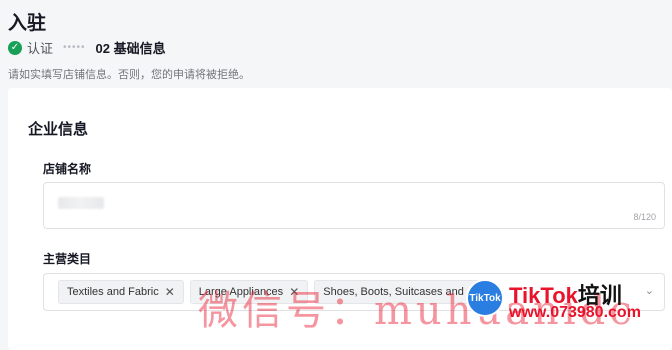 Image resolution: width=672 pixels, height=350 pixels. Describe the element at coordinates (15, 47) in the screenshot. I see `check-circle-icon: ✓` at that location.